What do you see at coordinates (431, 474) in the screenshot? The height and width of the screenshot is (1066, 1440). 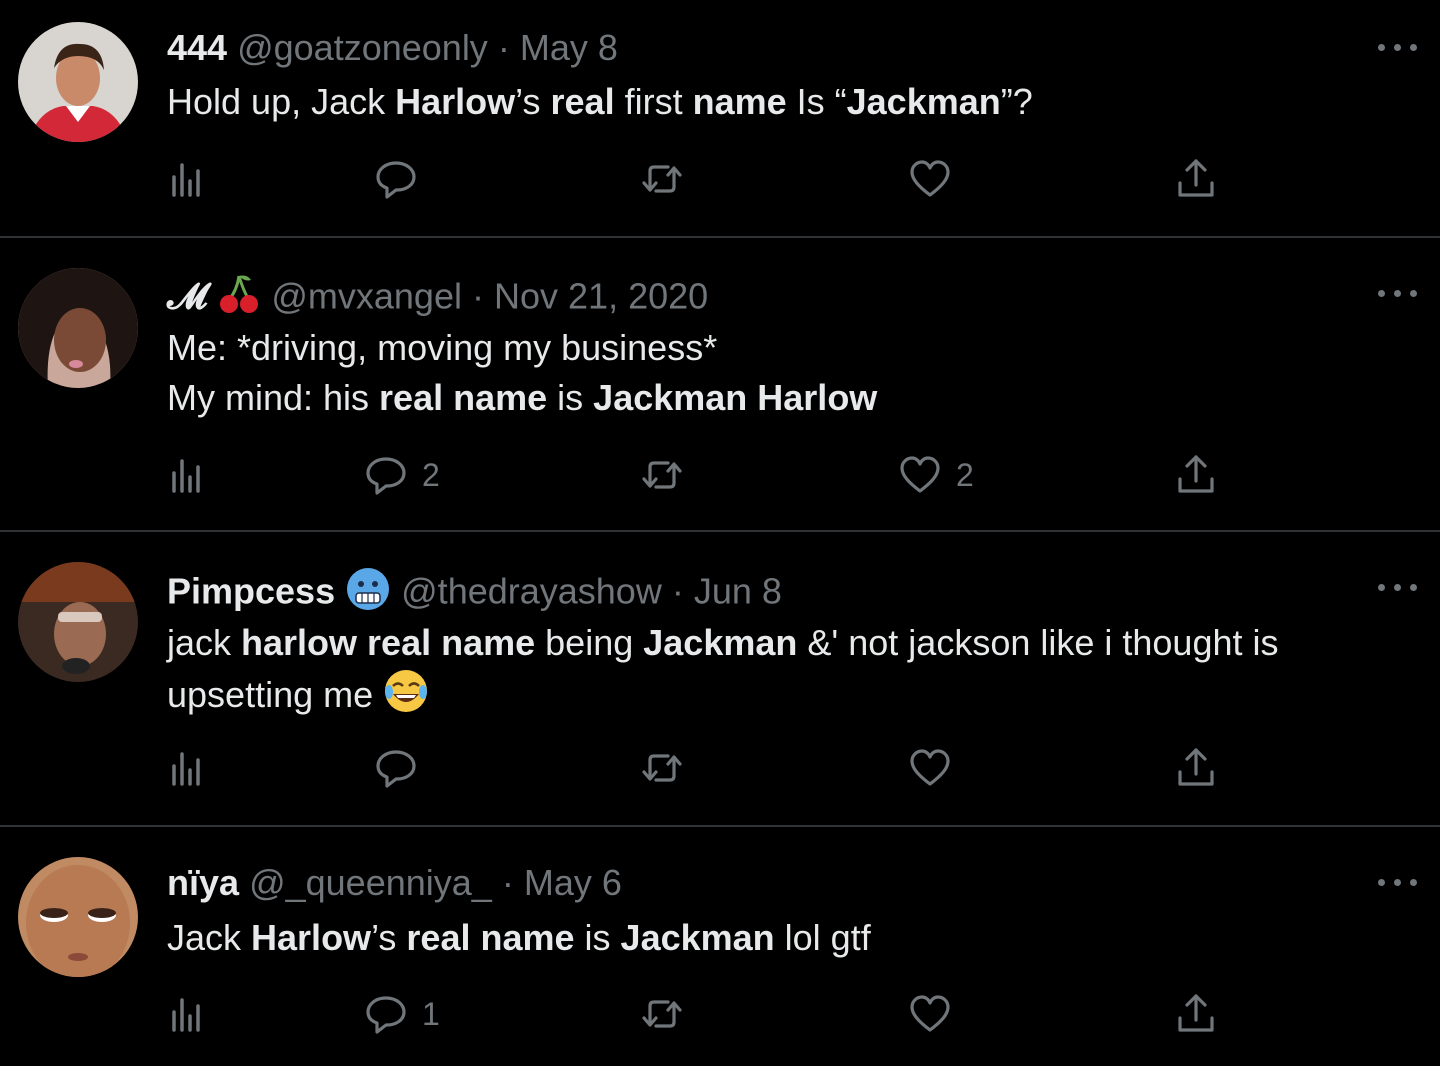 I see `reply-count: 2` at bounding box center [431, 474].